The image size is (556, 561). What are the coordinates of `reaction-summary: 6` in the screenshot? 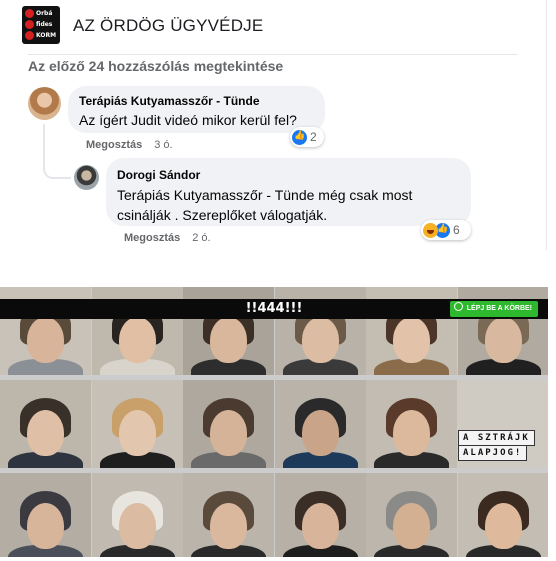 It's located at (446, 230).